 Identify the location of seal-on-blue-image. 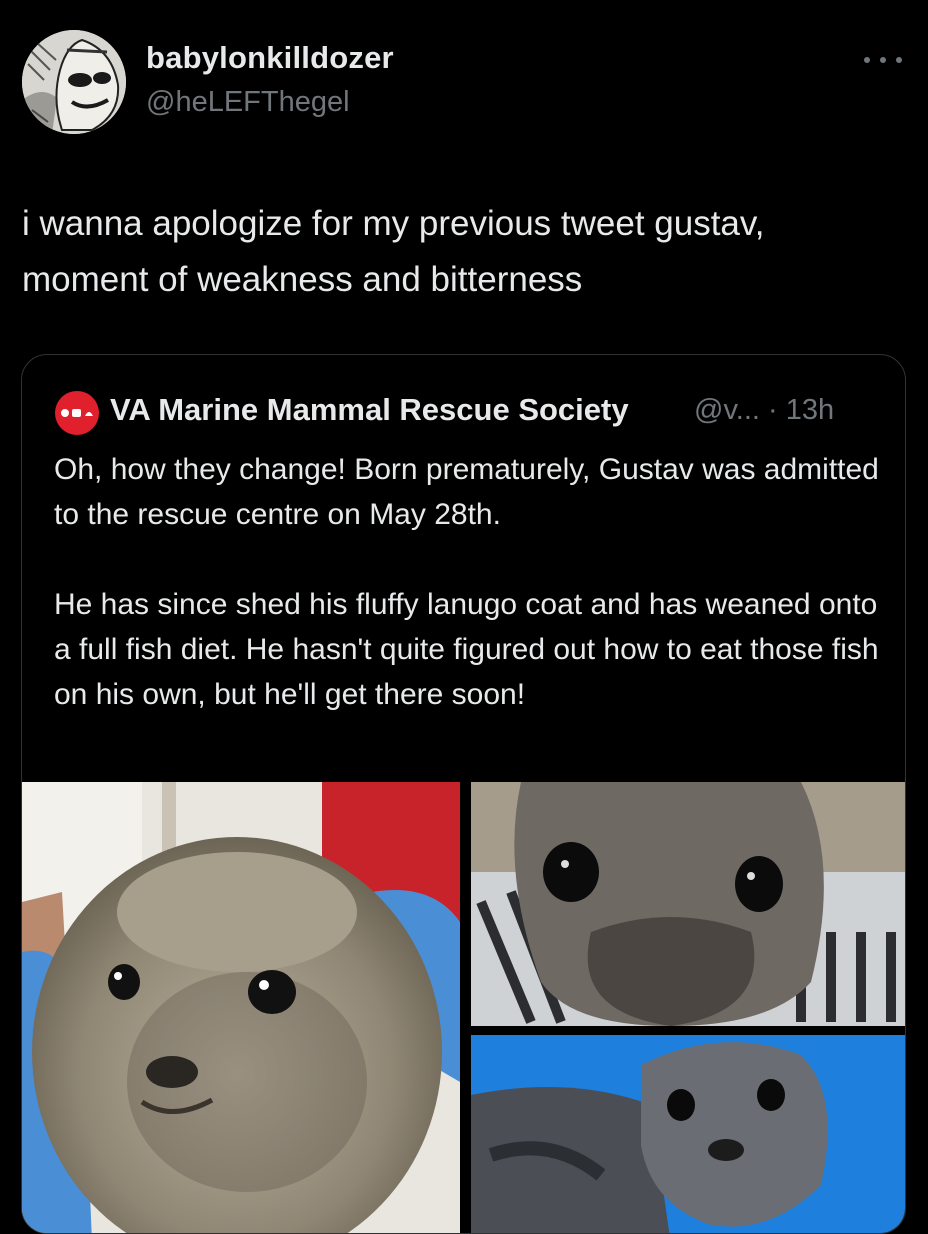
(688, 1134).